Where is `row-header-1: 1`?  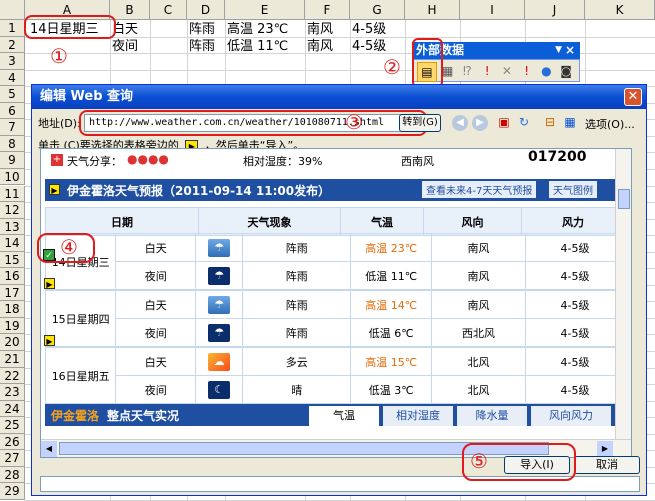
row-header-1: 1 is located at coordinates (12, 28).